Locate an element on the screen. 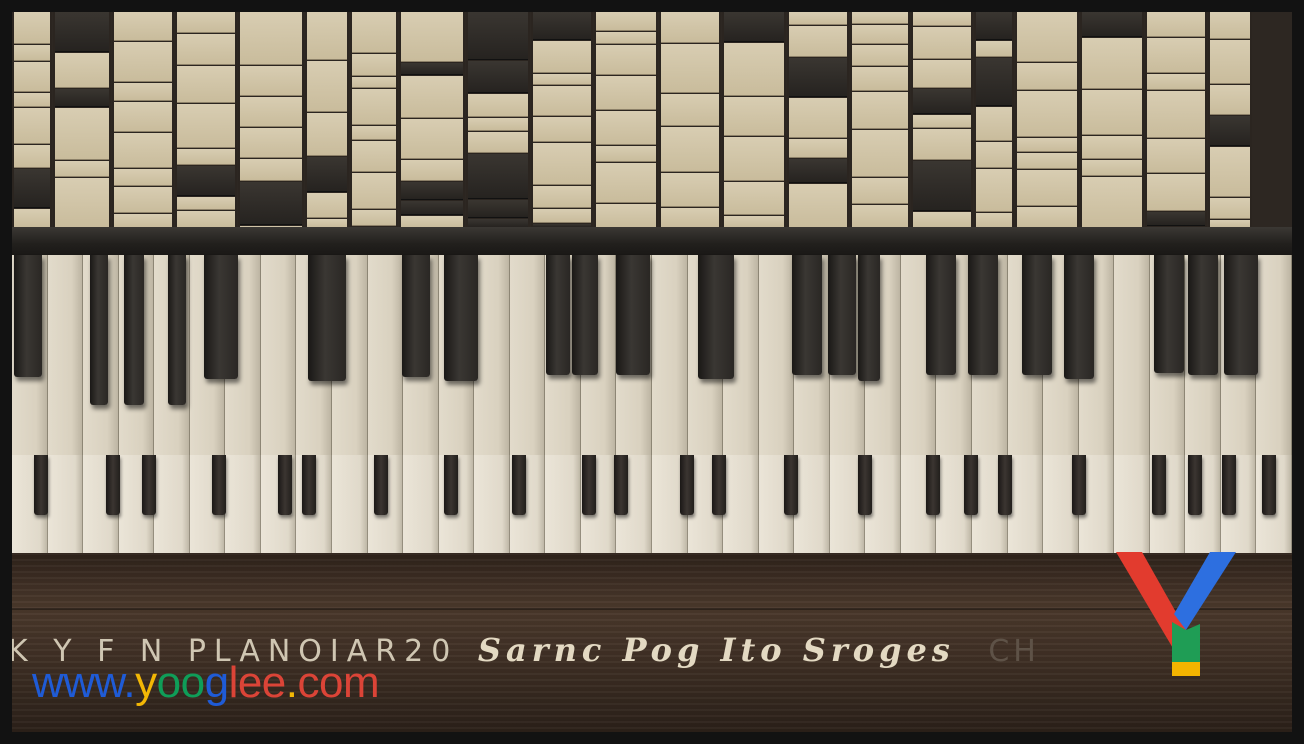  watermark-url-part: www. is located at coordinates (84, 682).